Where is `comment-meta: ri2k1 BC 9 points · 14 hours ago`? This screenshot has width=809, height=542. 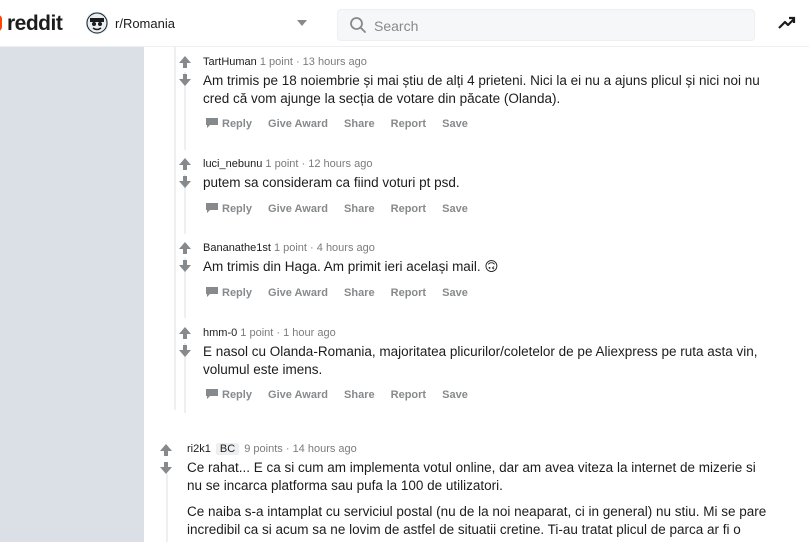 comment-meta: ri2k1 BC 9 points · 14 hours ago is located at coordinates (272, 449).